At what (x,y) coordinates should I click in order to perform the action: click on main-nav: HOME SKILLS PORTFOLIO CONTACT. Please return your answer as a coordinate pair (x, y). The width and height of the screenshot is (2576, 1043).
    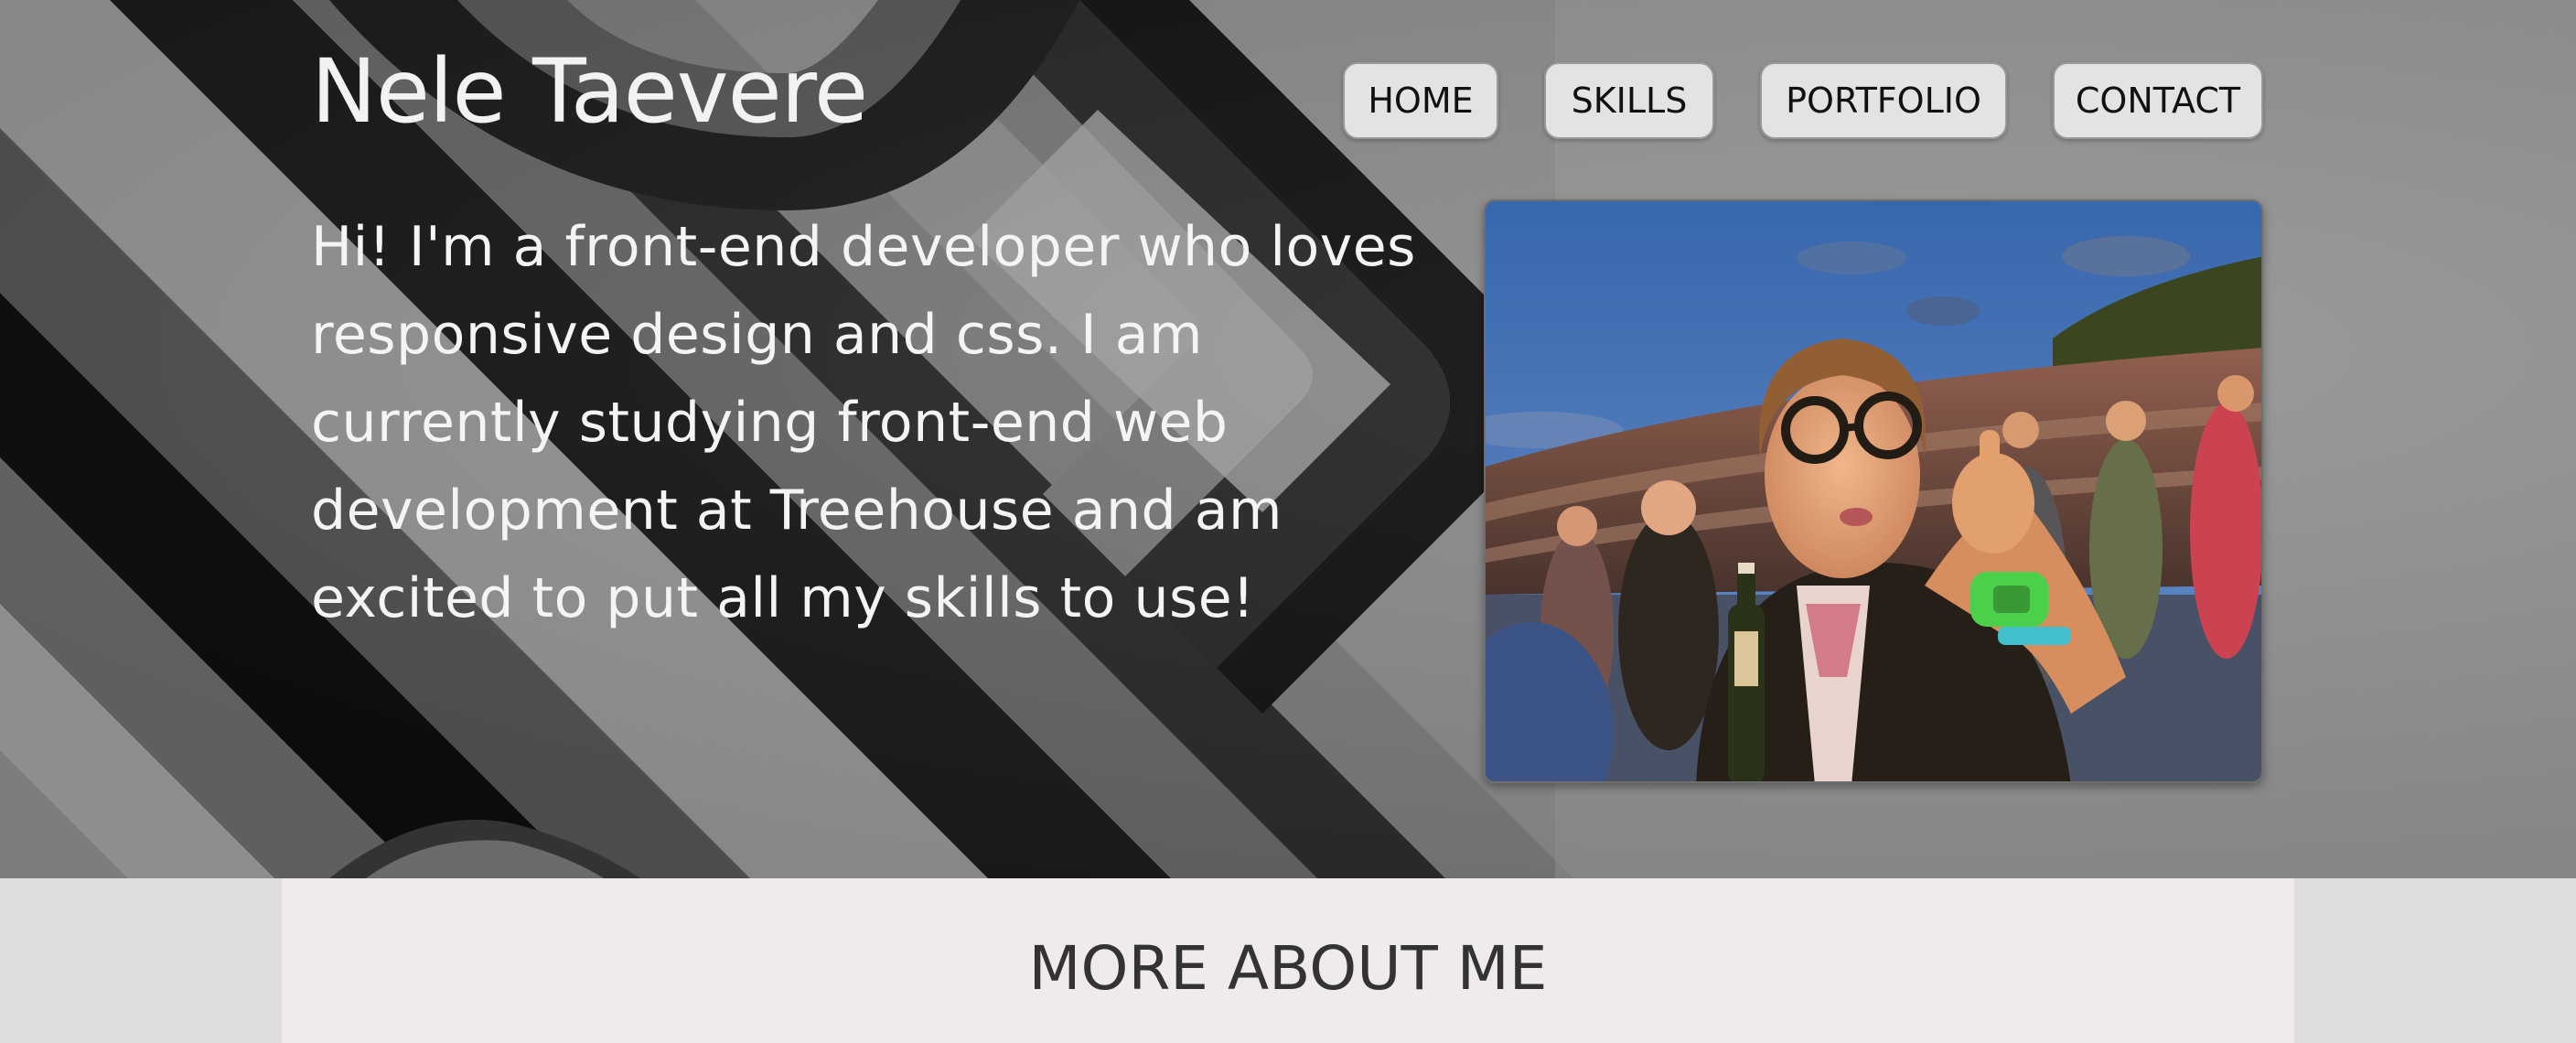
    Looking at the image, I should click on (1803, 100).